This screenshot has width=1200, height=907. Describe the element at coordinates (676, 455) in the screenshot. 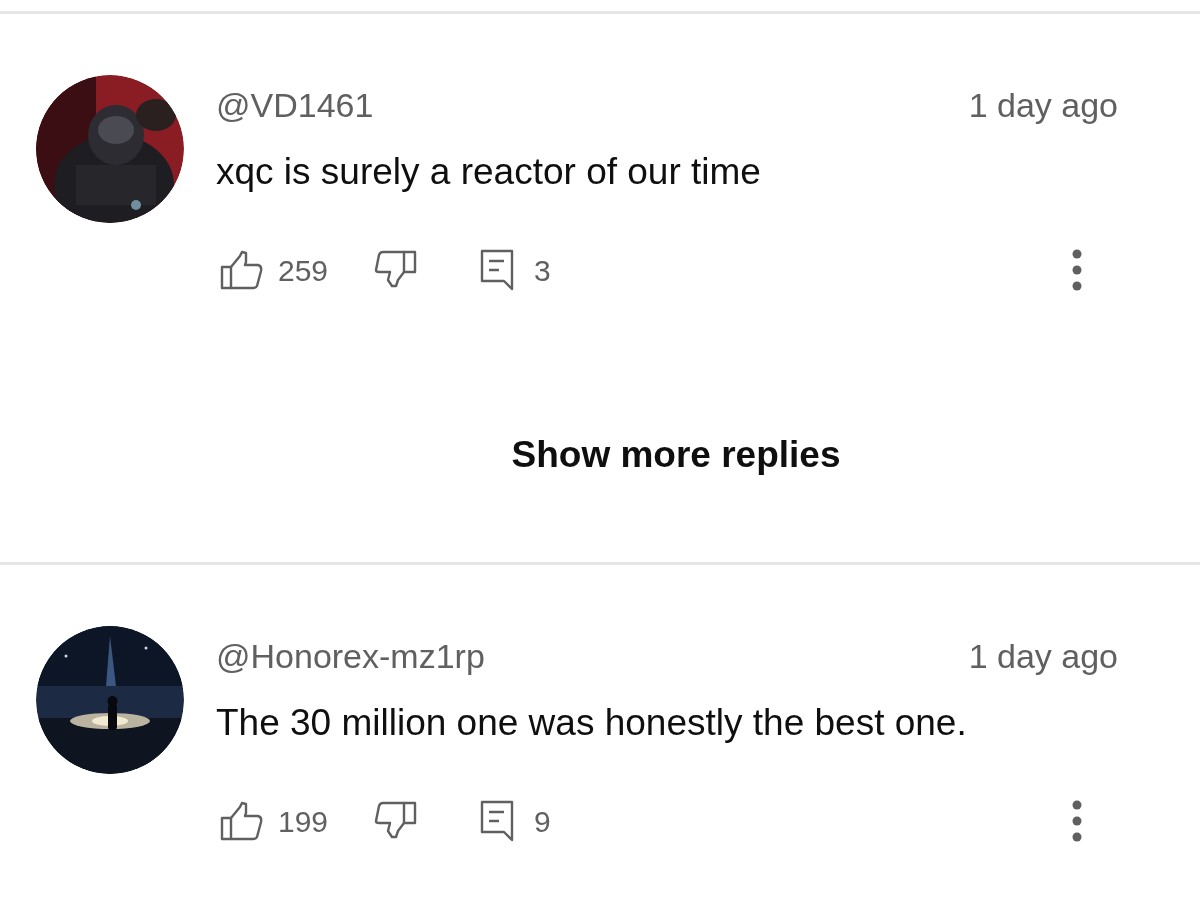

I see `show-more-replies-button: Show more replies` at that location.